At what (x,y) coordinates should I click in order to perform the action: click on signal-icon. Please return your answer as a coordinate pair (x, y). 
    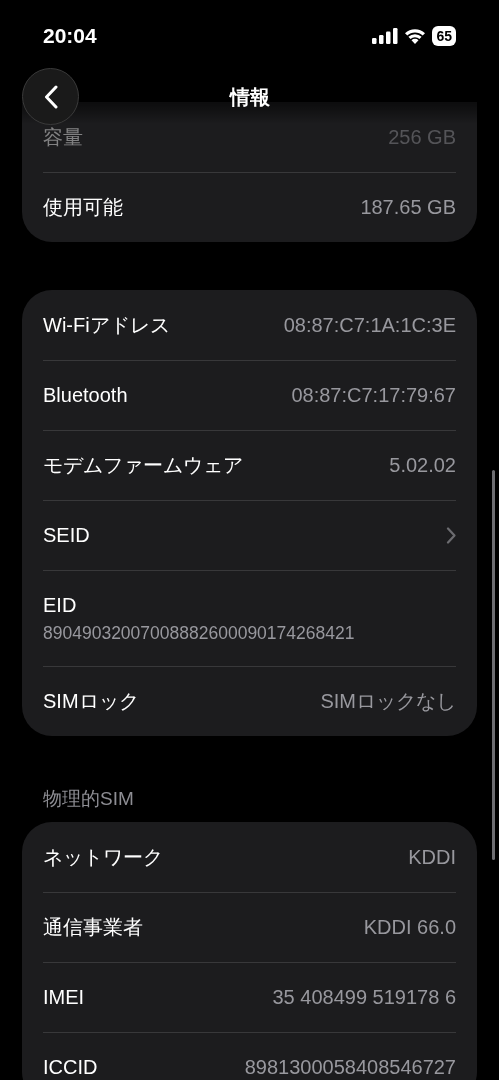
    Looking at the image, I should click on (385, 36).